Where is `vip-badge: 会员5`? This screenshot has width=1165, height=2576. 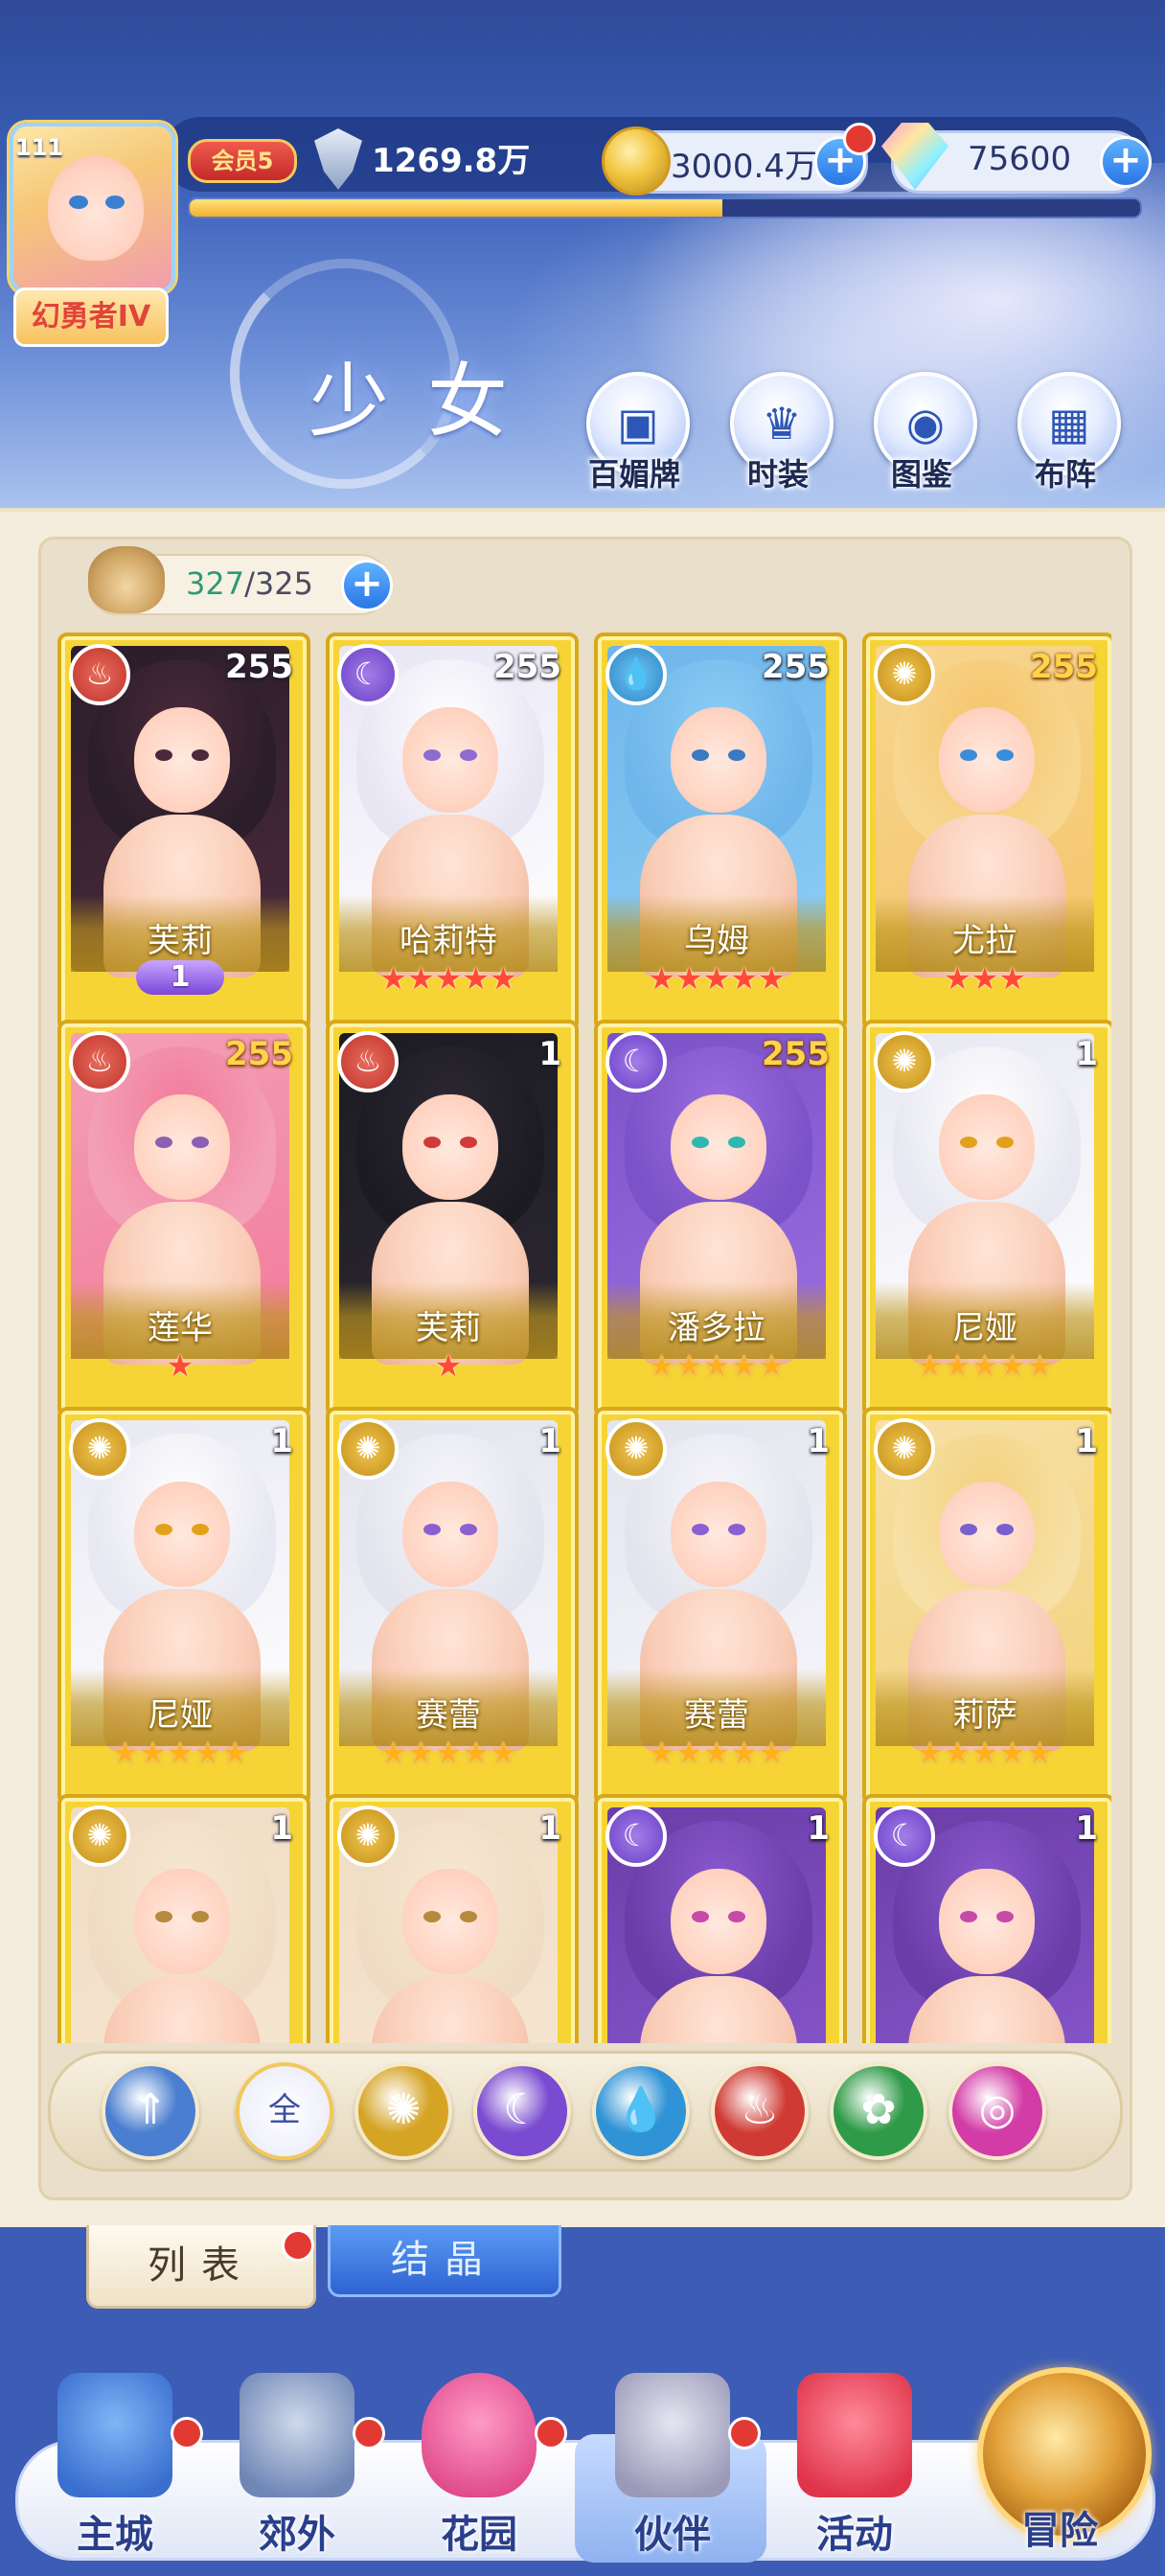 vip-badge: 会员5 is located at coordinates (243, 161).